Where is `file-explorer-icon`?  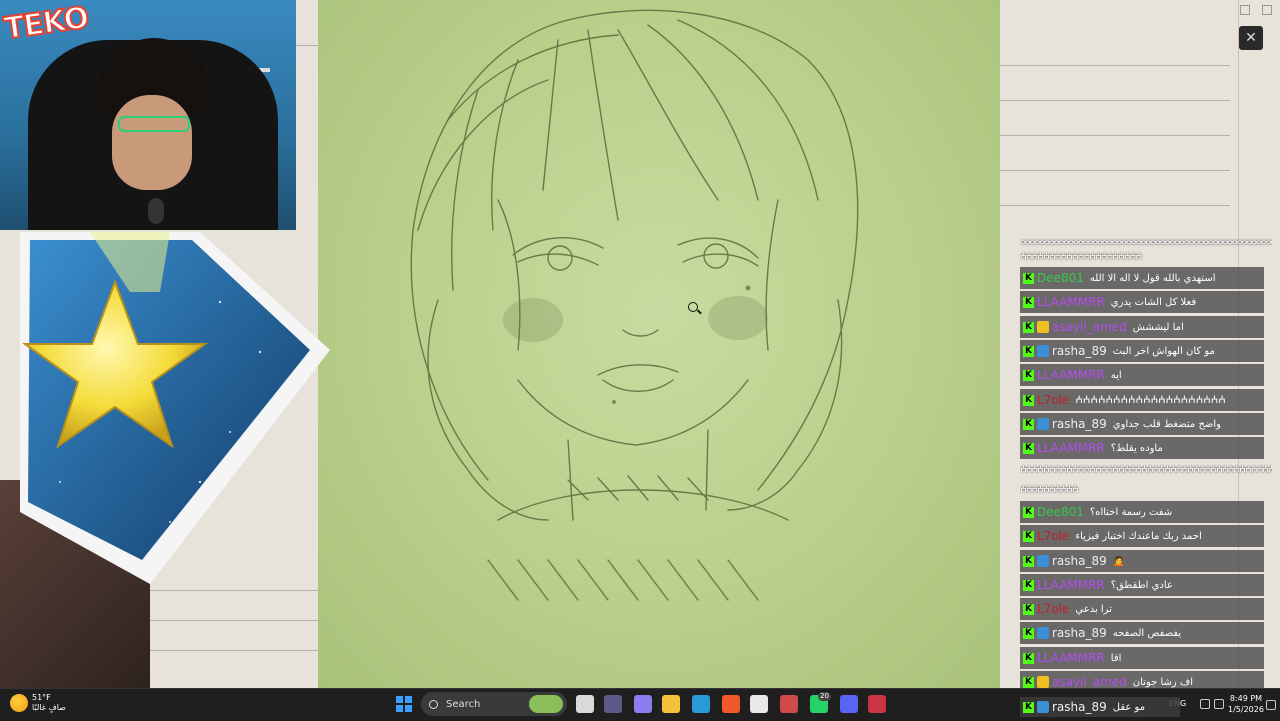 file-explorer-icon is located at coordinates (671, 704).